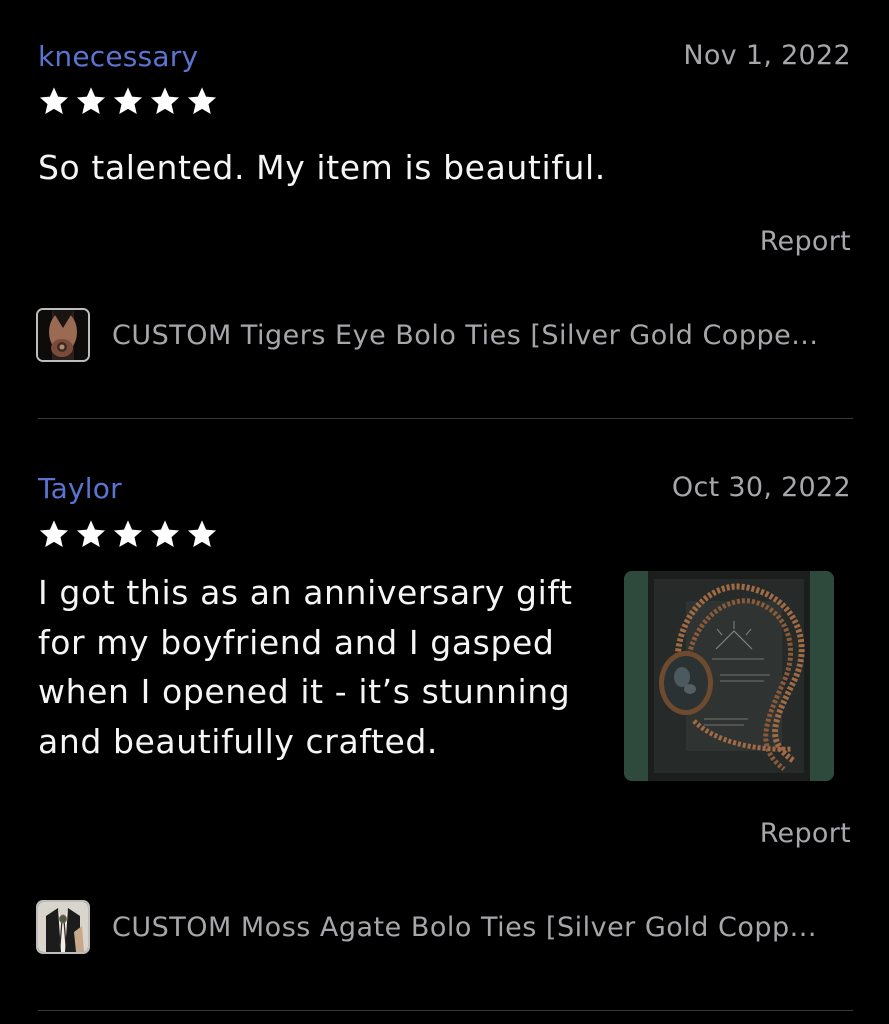 The width and height of the screenshot is (889, 1024). Describe the element at coordinates (304, 691) in the screenshot. I see `review-text-line: when I opened it - it’s stunning` at that location.